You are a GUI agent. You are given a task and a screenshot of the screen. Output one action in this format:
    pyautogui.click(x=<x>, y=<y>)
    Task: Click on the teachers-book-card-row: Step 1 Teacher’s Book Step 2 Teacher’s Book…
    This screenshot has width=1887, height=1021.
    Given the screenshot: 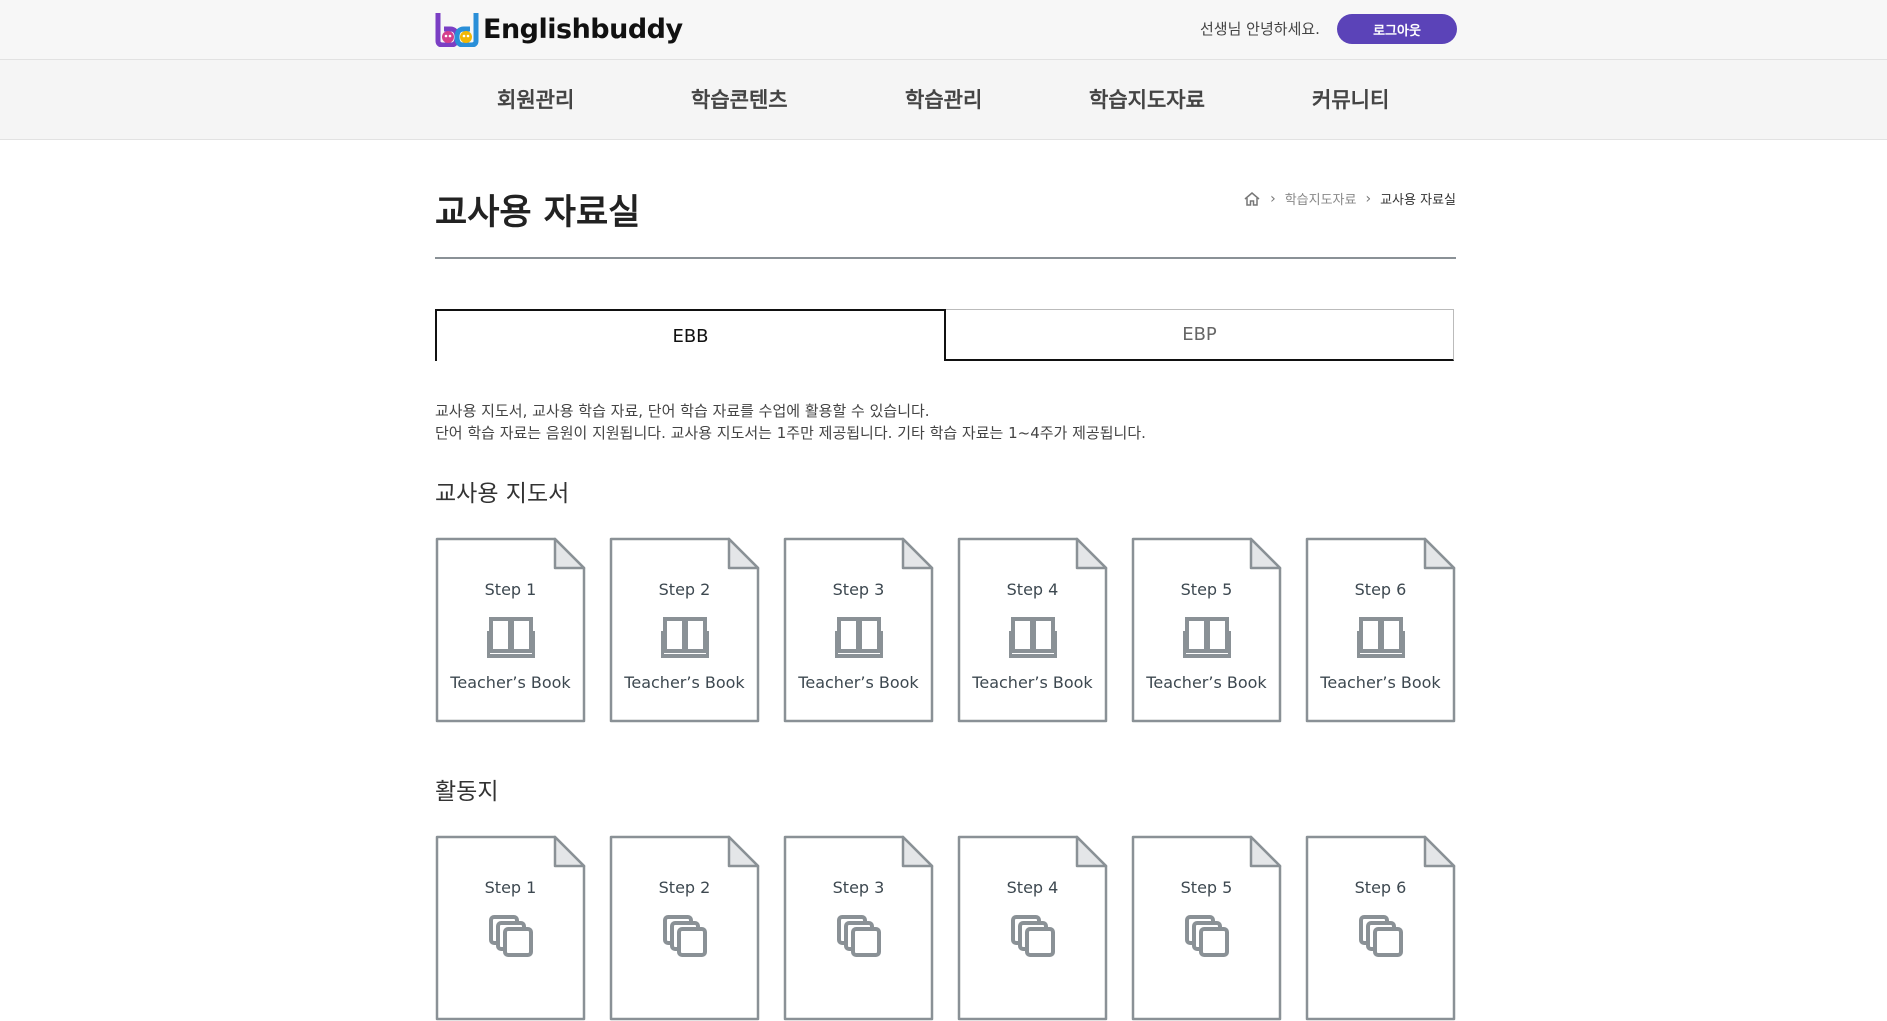 What is the action you would take?
    pyautogui.click(x=945, y=630)
    